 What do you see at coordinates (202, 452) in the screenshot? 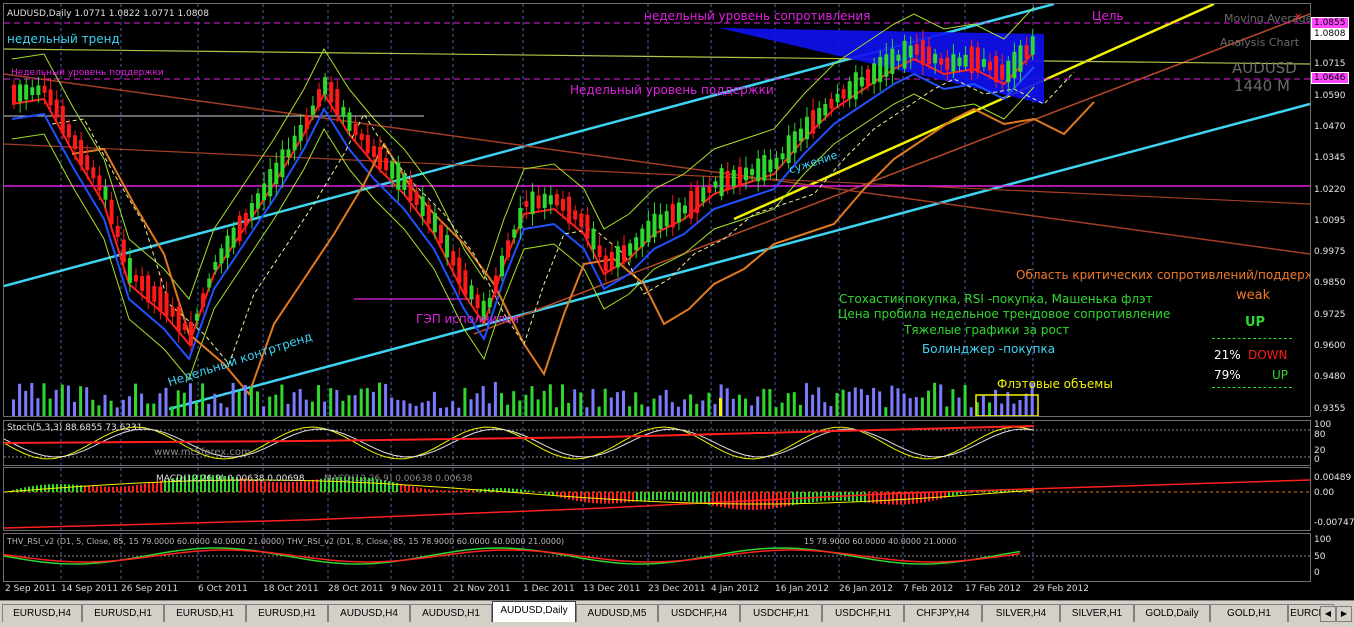
I see `watermark: www.mt5forex.com` at bounding box center [202, 452].